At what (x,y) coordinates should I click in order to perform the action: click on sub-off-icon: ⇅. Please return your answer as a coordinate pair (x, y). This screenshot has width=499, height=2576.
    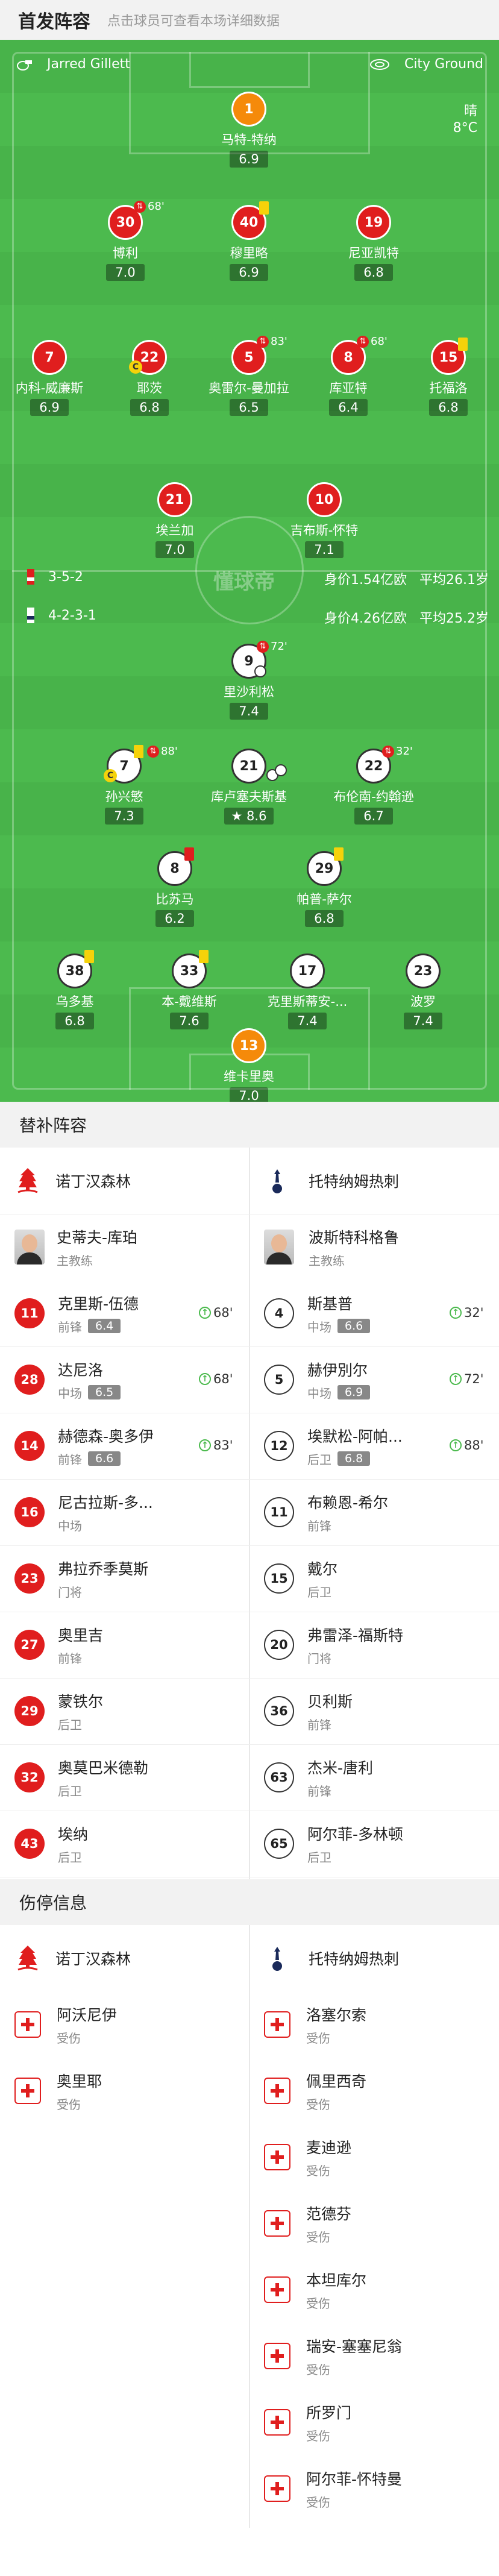
    Looking at the image, I should click on (140, 206).